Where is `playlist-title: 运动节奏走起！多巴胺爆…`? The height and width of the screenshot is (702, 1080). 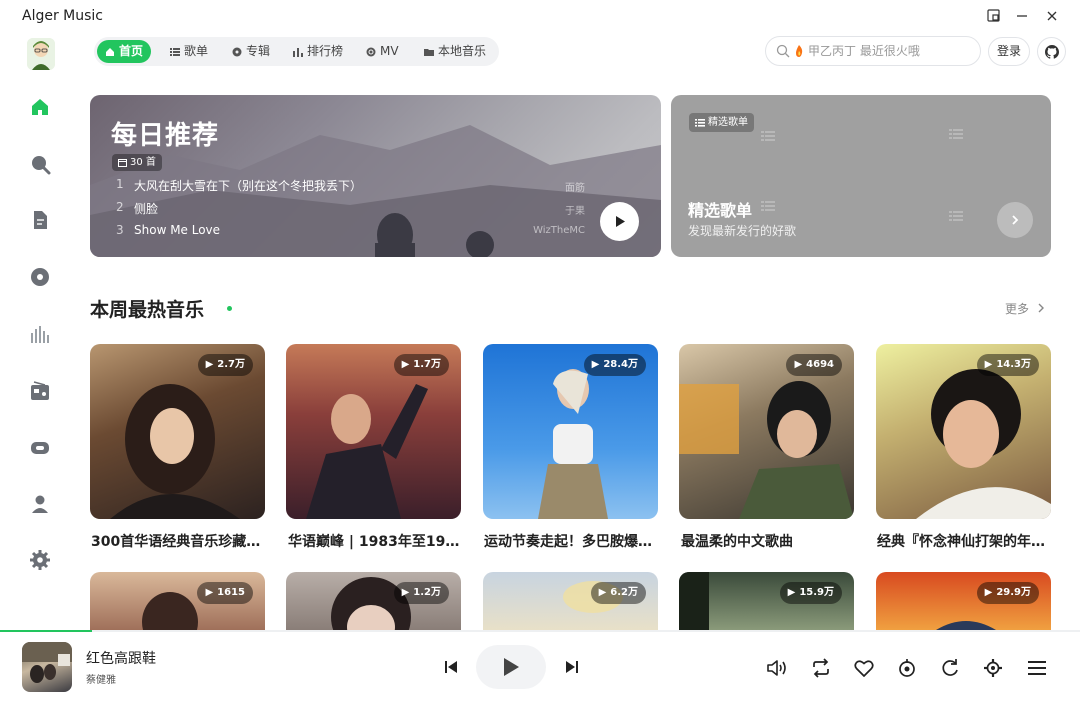 playlist-title: 运动节奏走起！多巴胺爆… is located at coordinates (573, 541).